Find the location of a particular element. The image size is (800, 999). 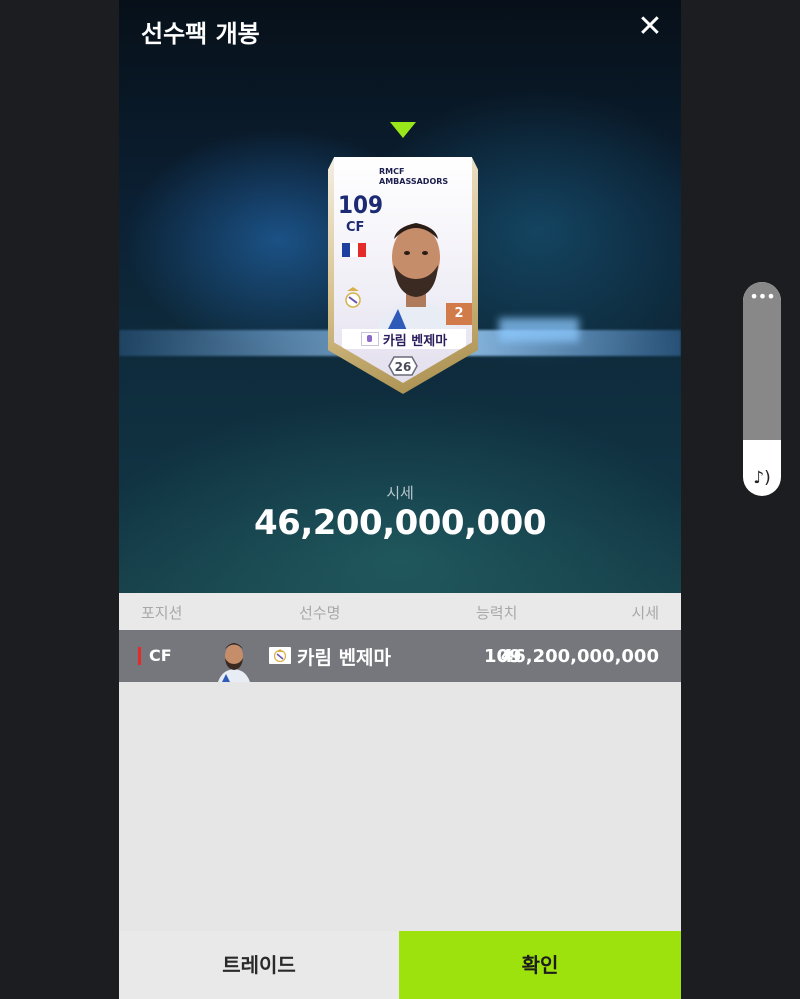

position-marker is located at coordinates (139, 656).